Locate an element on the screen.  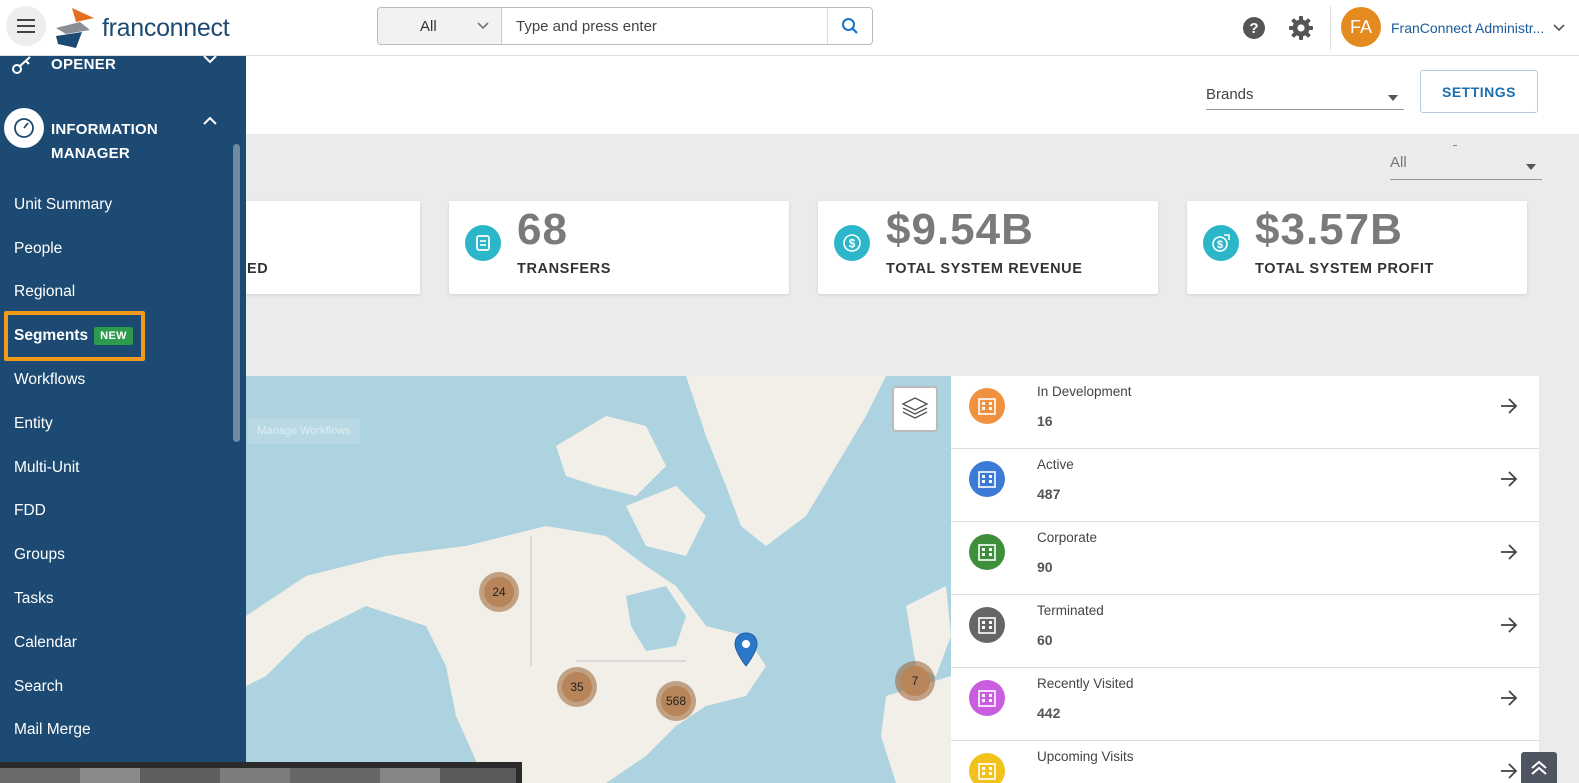
sidebar-section-information-manager: INFORMATION MANAGER is located at coordinates (123, 136).